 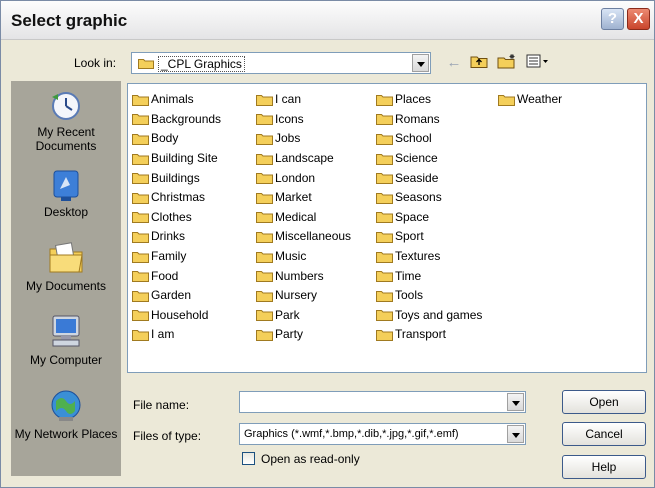 I want to click on look-in-dropdown: _CPL Graphics, so click(x=281, y=63).